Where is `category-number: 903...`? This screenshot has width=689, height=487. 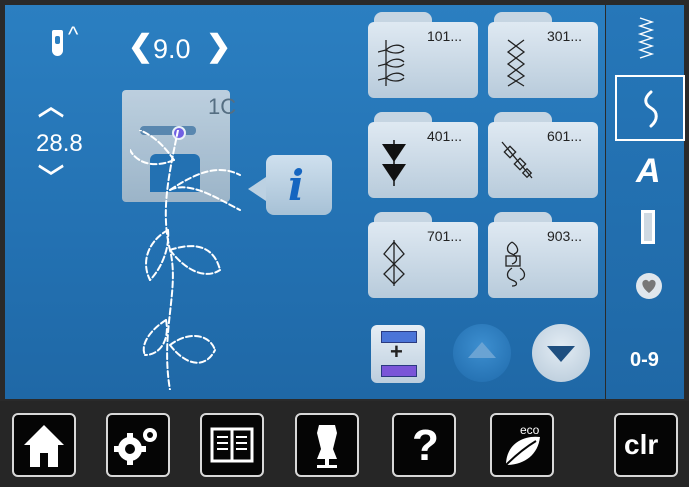
category-number: 903... is located at coordinates (564, 236).